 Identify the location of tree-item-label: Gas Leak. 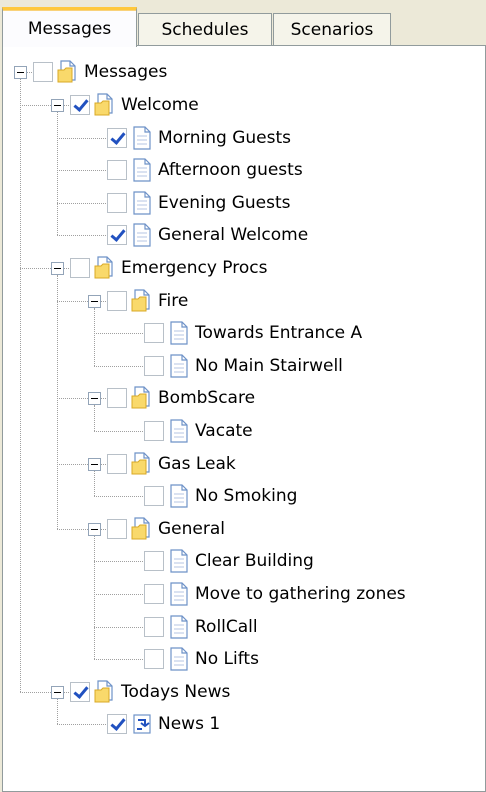
(197, 464).